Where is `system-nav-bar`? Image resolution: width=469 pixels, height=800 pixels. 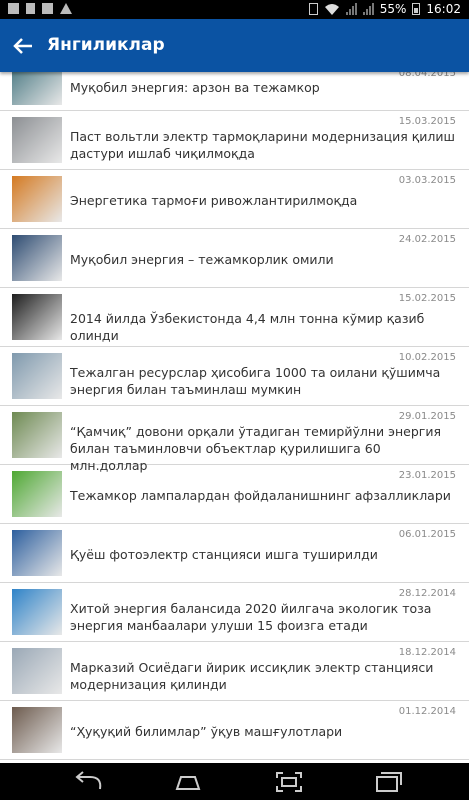 system-nav-bar is located at coordinates (234, 781).